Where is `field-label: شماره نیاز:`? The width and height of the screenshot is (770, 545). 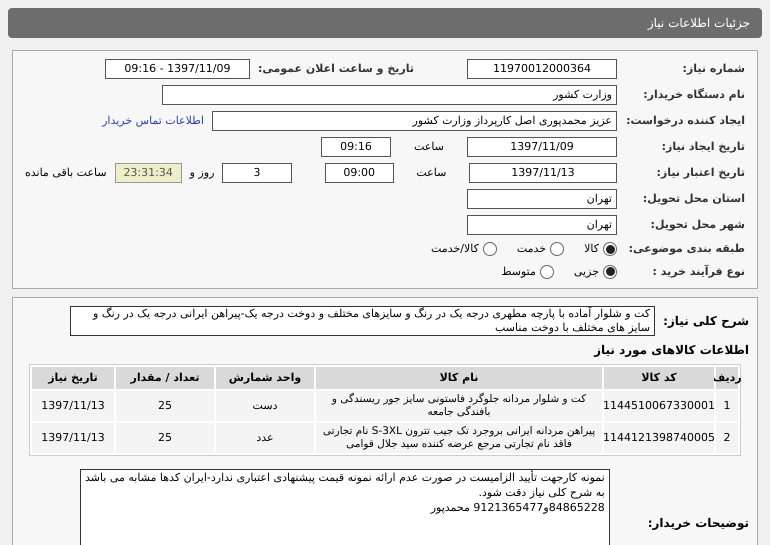
field-label: شماره نیاز: is located at coordinates (713, 68).